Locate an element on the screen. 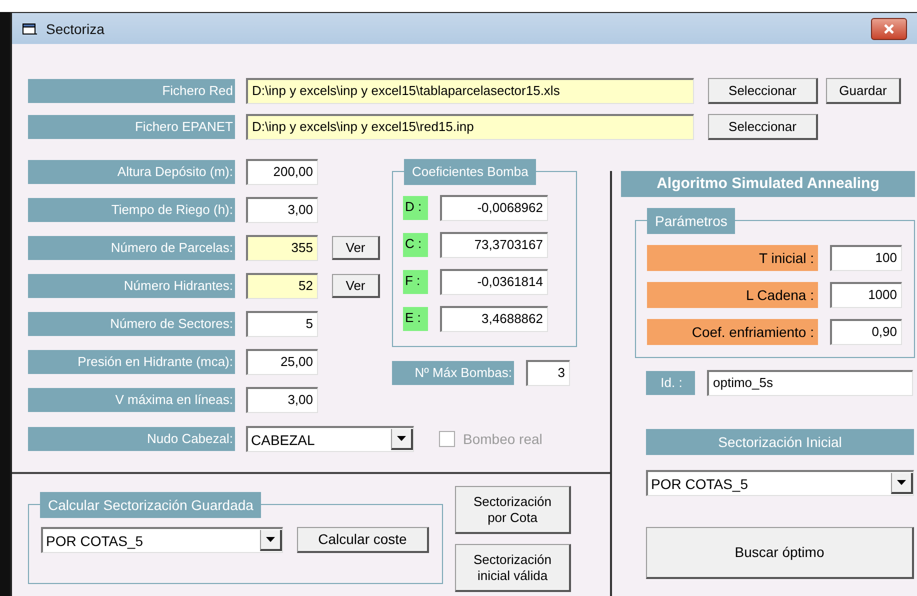 The image size is (917, 596). field-label: Fichero EPANET is located at coordinates (131, 127).